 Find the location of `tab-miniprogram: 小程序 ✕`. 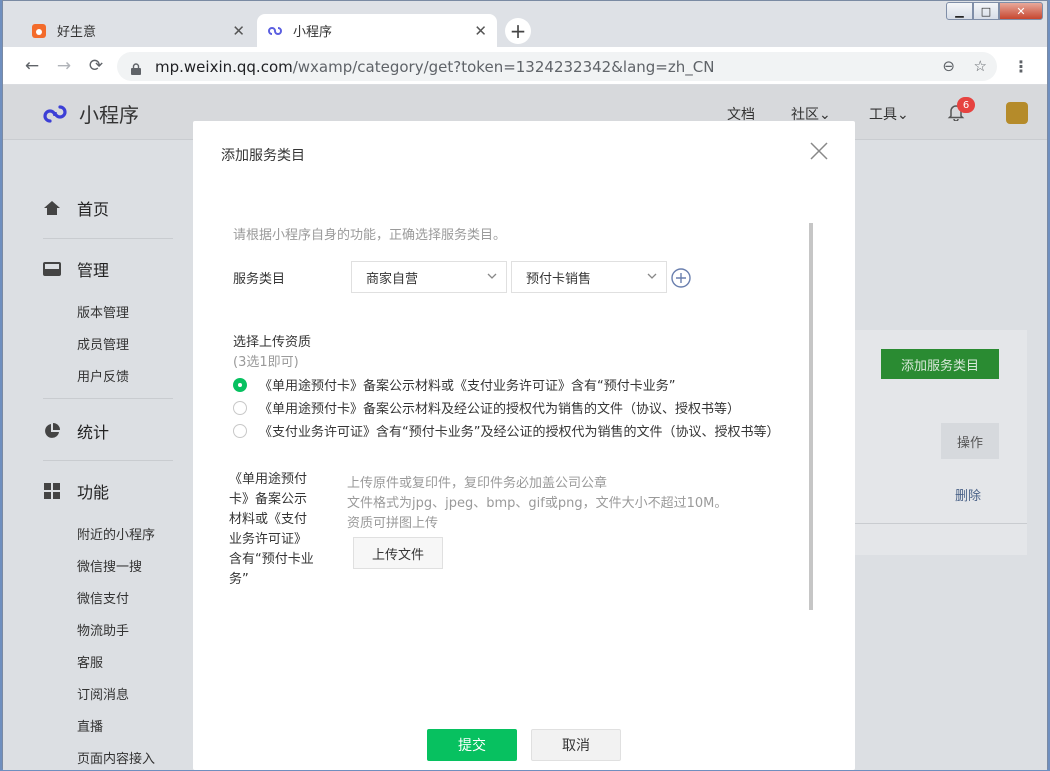

tab-miniprogram: 小程序 ✕ is located at coordinates (377, 30).